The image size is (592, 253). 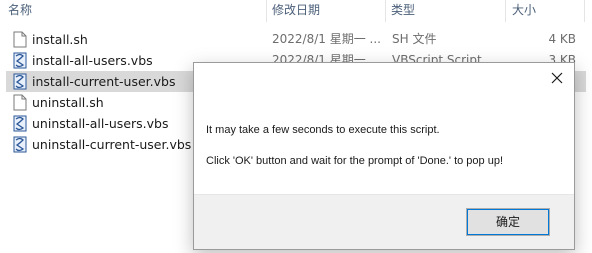 What do you see at coordinates (133, 11) in the screenshot?
I see `column-name: 名称` at bounding box center [133, 11].